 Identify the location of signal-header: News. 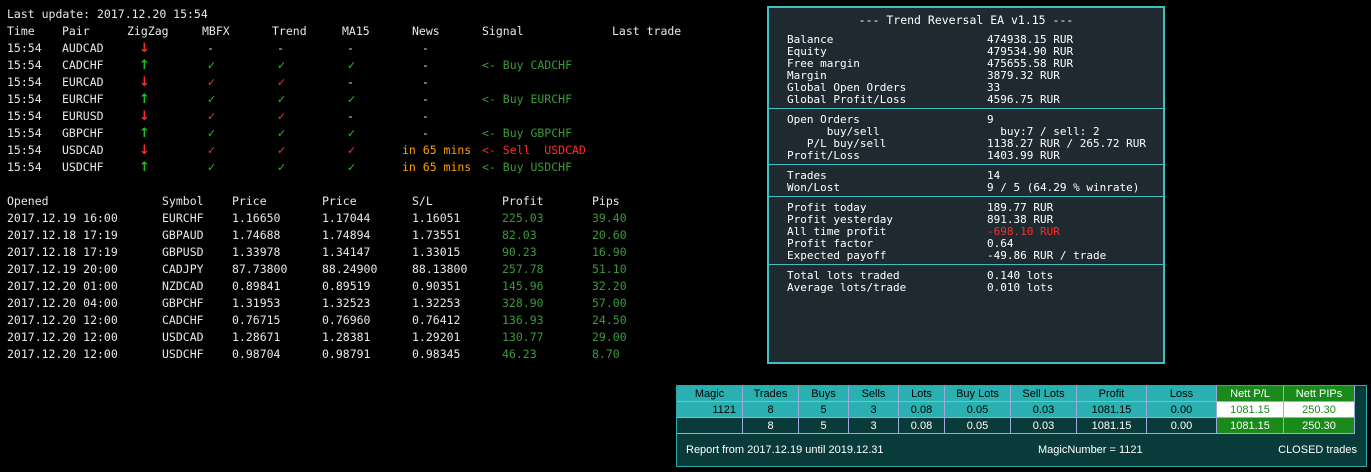
(426, 31).